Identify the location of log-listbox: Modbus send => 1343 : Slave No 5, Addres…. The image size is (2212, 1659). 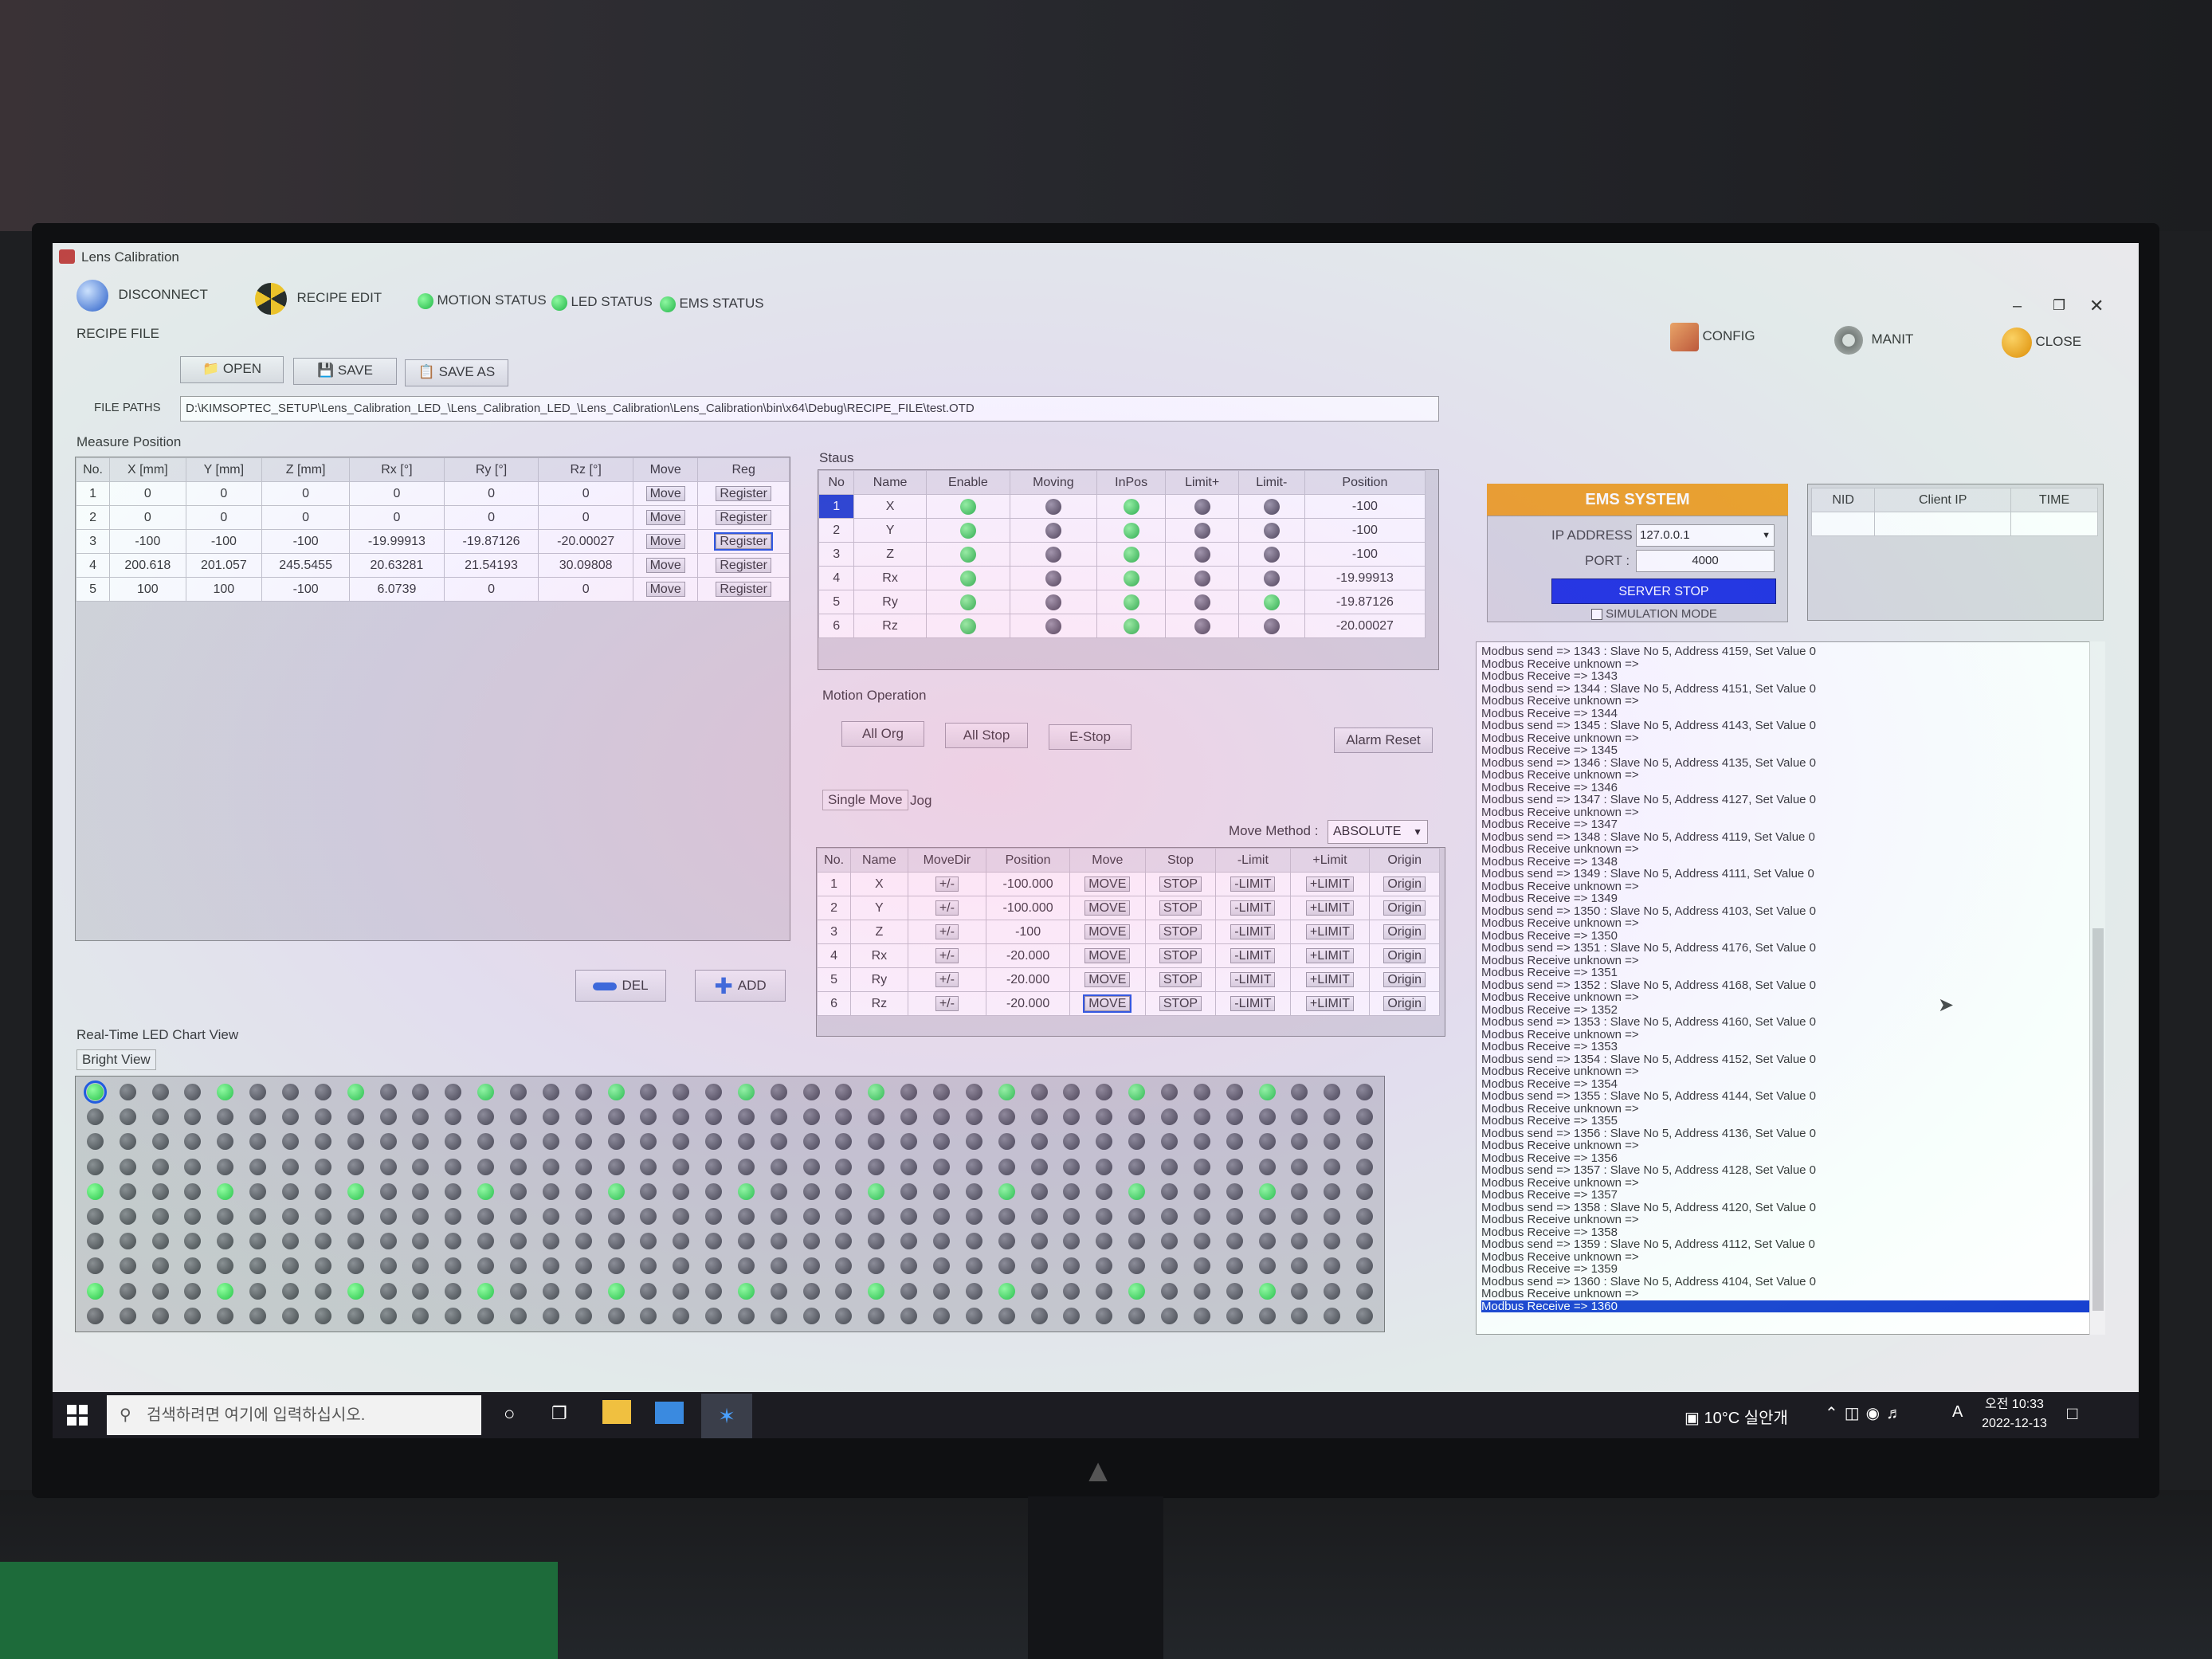
(1790, 988).